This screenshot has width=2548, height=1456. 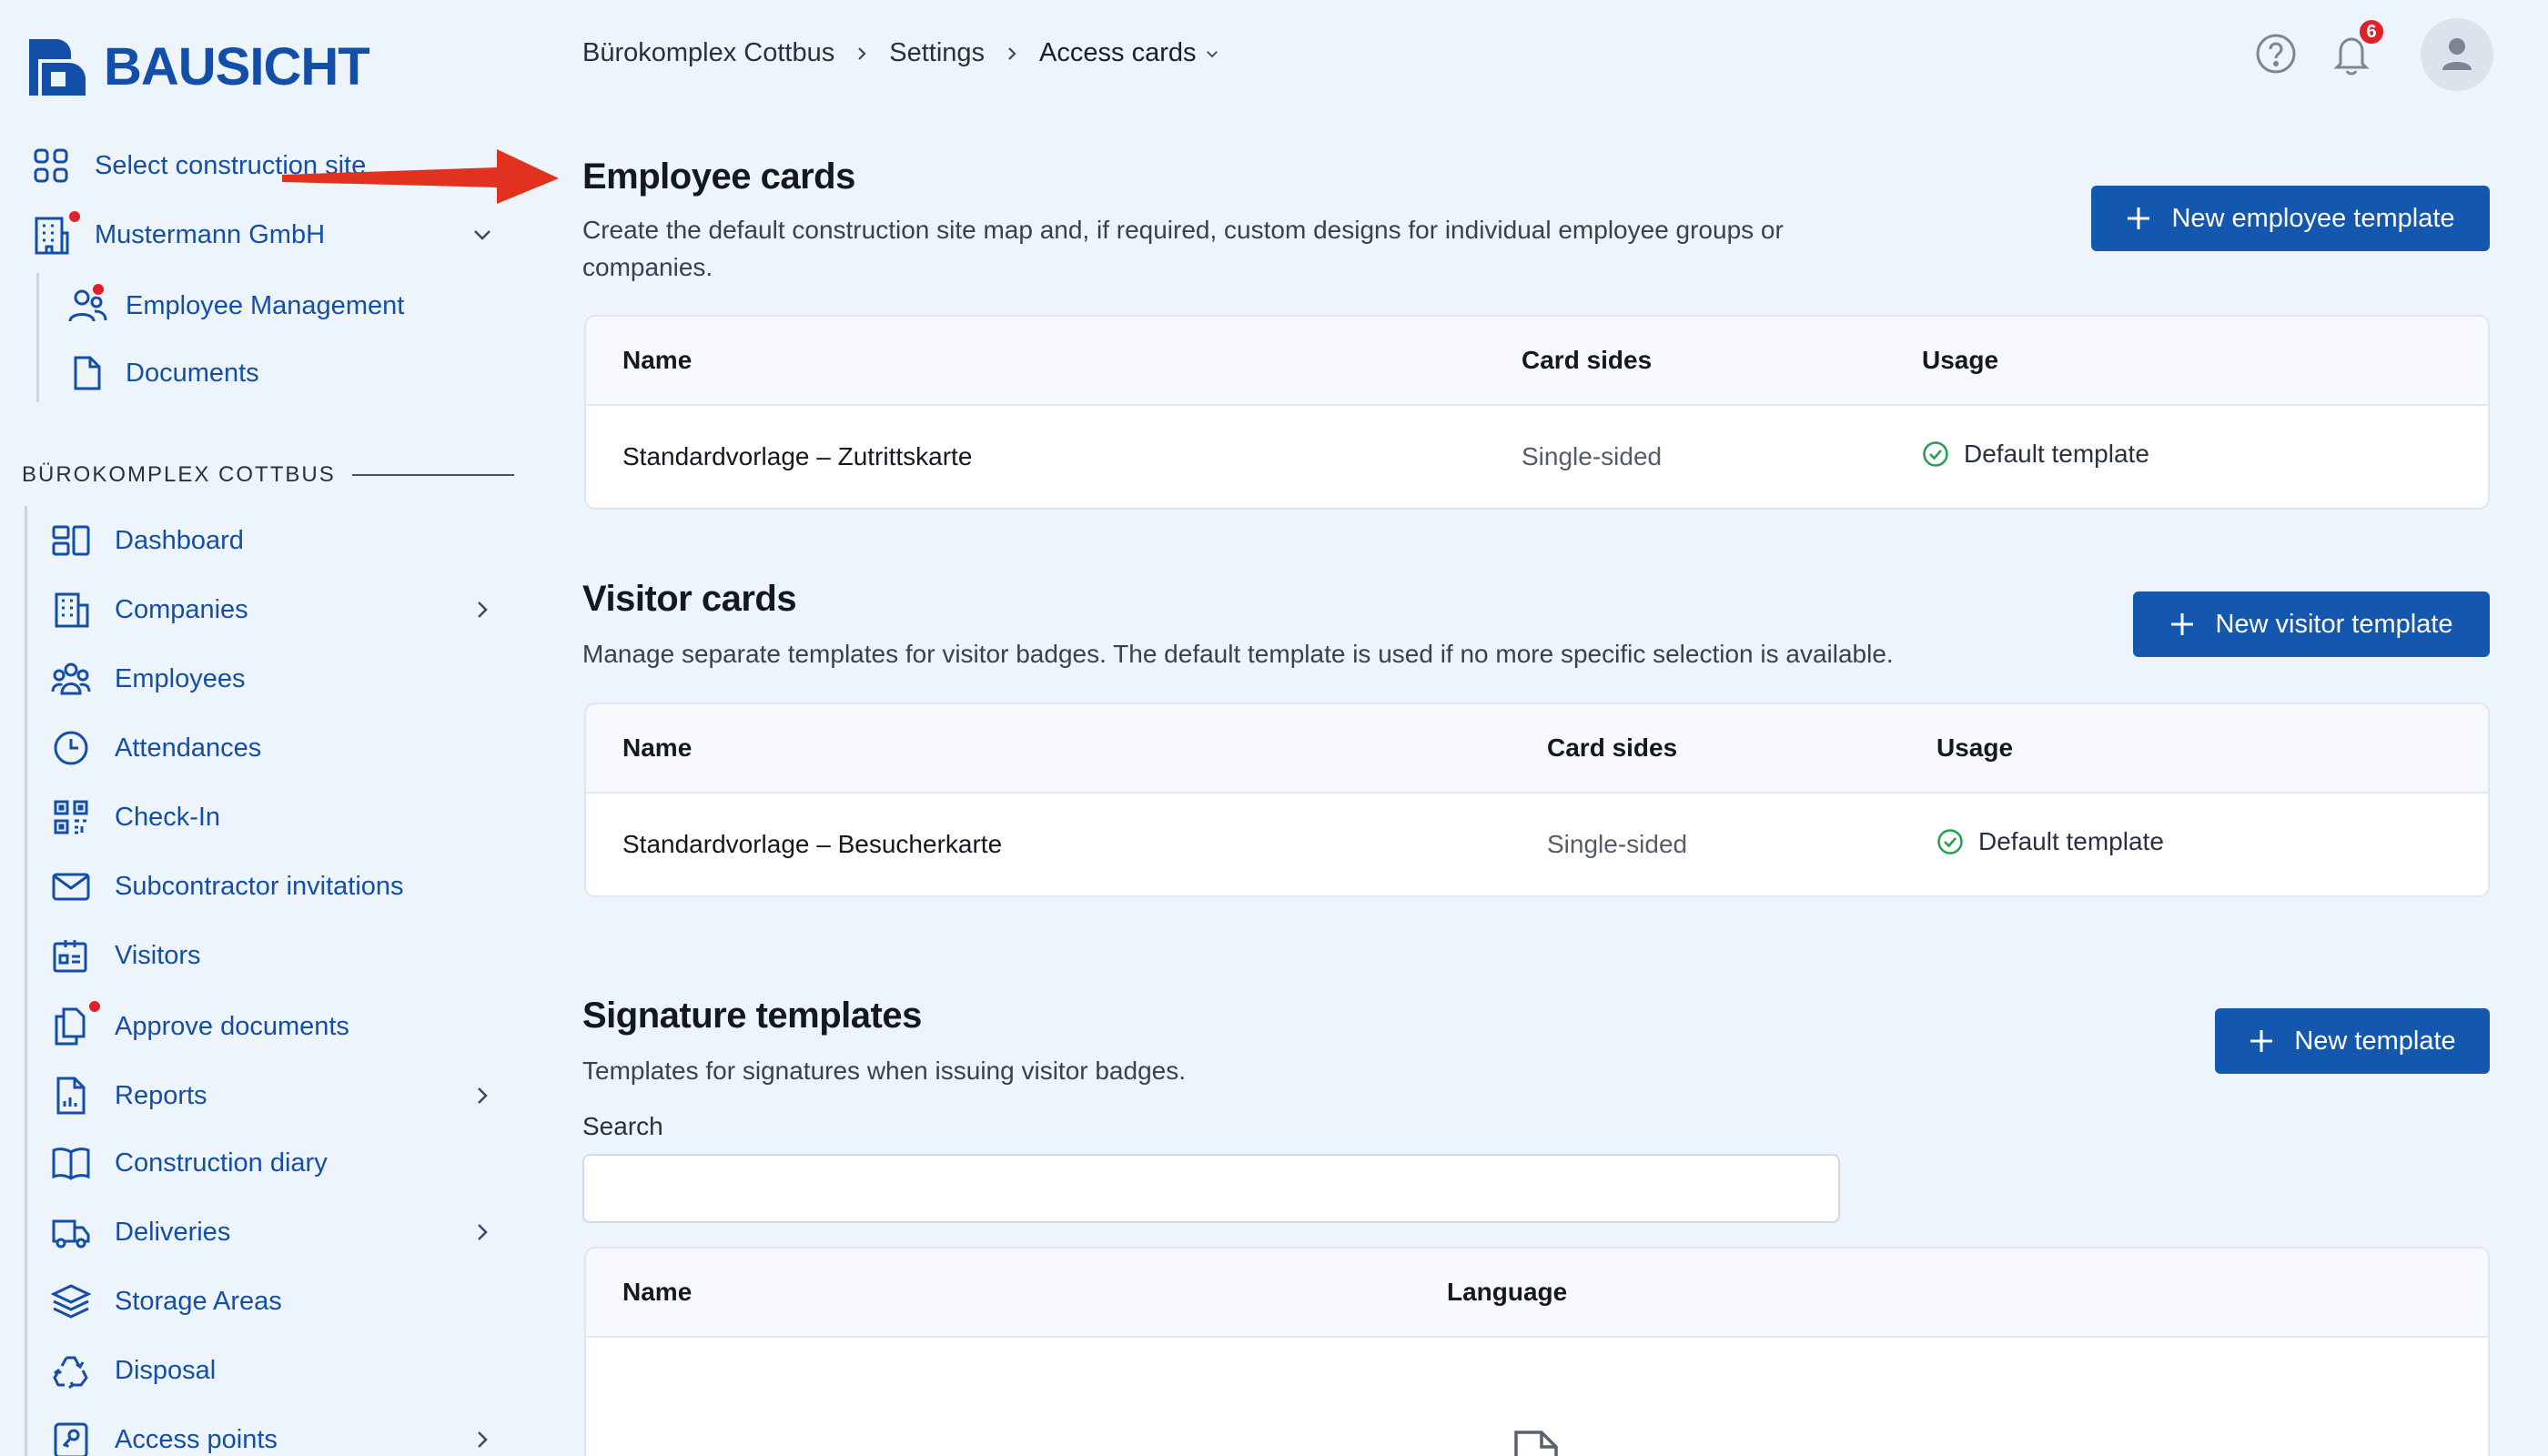 What do you see at coordinates (180, 540) in the screenshot?
I see `dashboard-label: Dashboard` at bounding box center [180, 540].